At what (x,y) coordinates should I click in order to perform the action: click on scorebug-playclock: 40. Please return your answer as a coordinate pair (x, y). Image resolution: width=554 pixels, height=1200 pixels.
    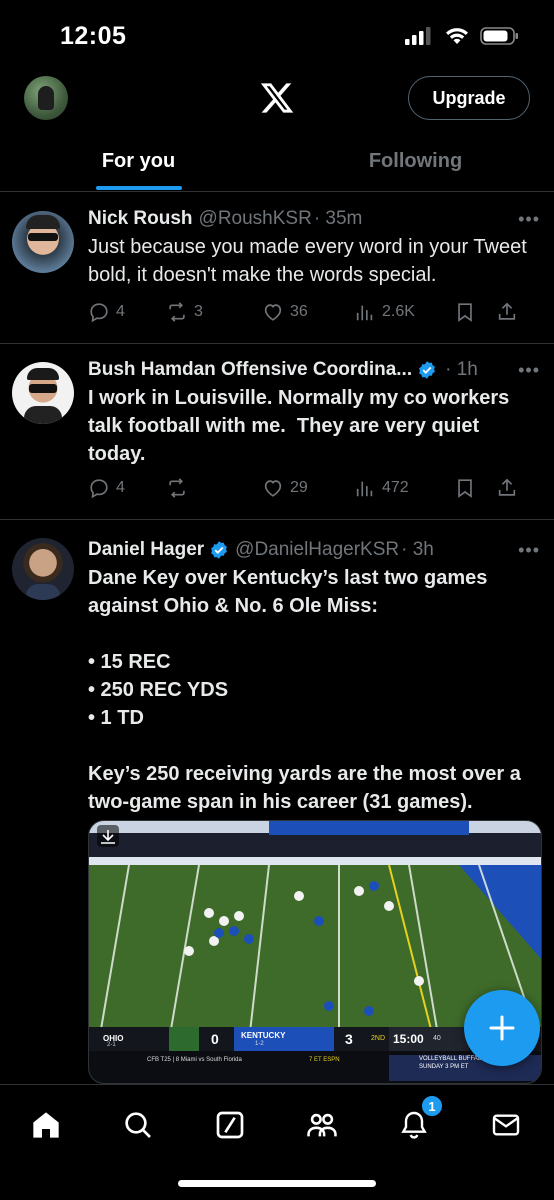
    Looking at the image, I should click on (437, 1038).